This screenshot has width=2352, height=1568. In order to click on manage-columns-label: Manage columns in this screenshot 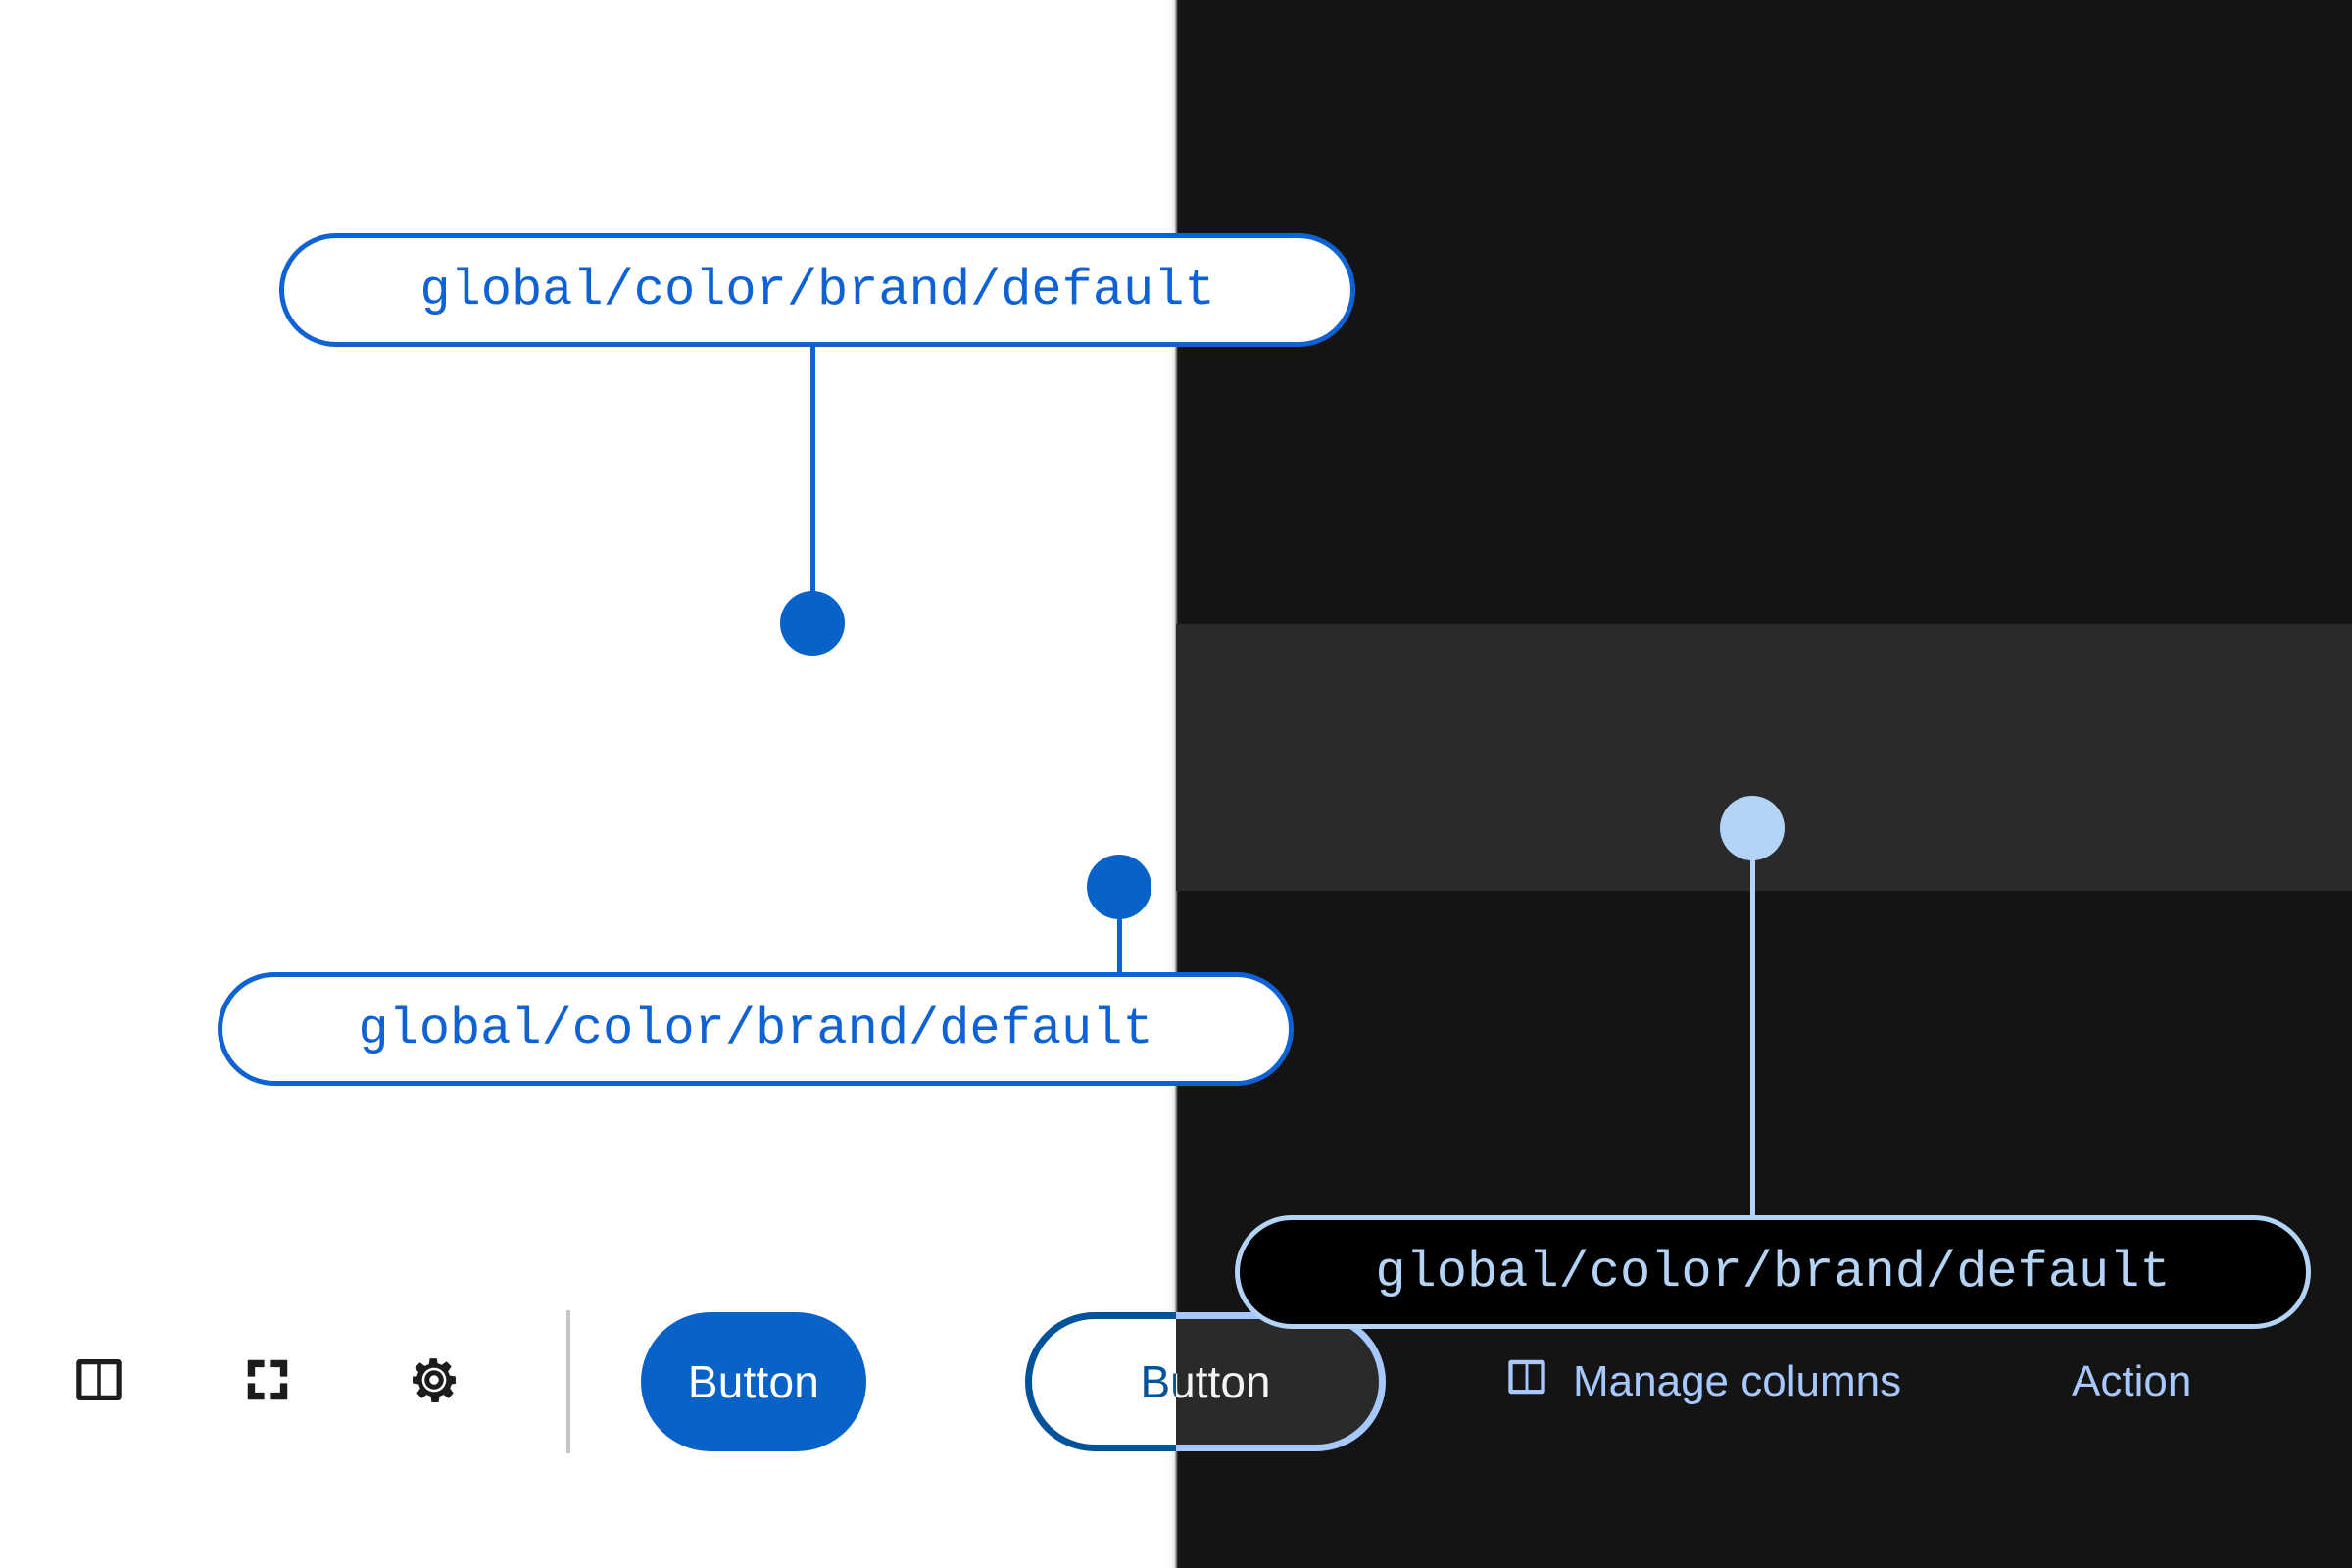, I will do `click(1737, 1381)`.